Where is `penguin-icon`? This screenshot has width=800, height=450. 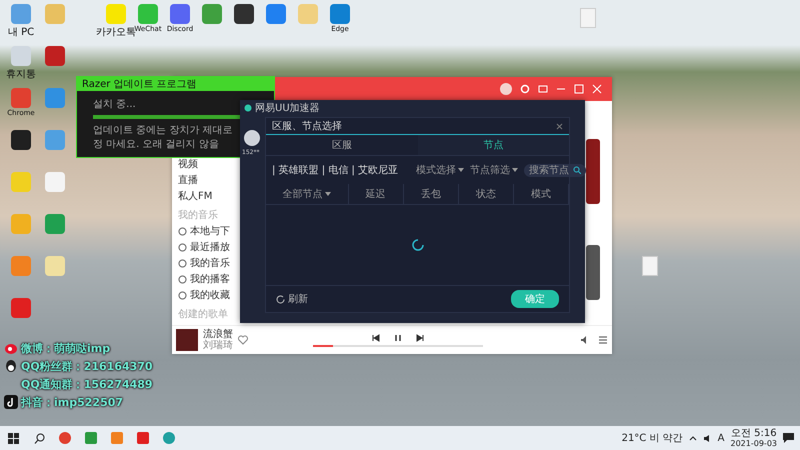
penguin-icon is located at coordinates (11, 366).